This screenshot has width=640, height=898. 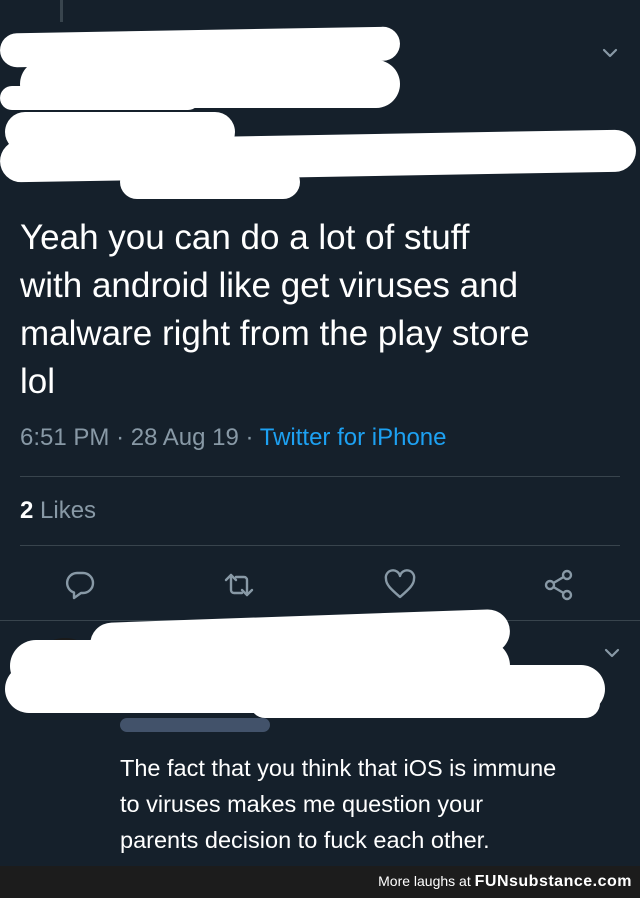 I want to click on tweet-meta: 6:51 PM · 28 Aug 19 · Twitter for iPhone, so click(x=233, y=438).